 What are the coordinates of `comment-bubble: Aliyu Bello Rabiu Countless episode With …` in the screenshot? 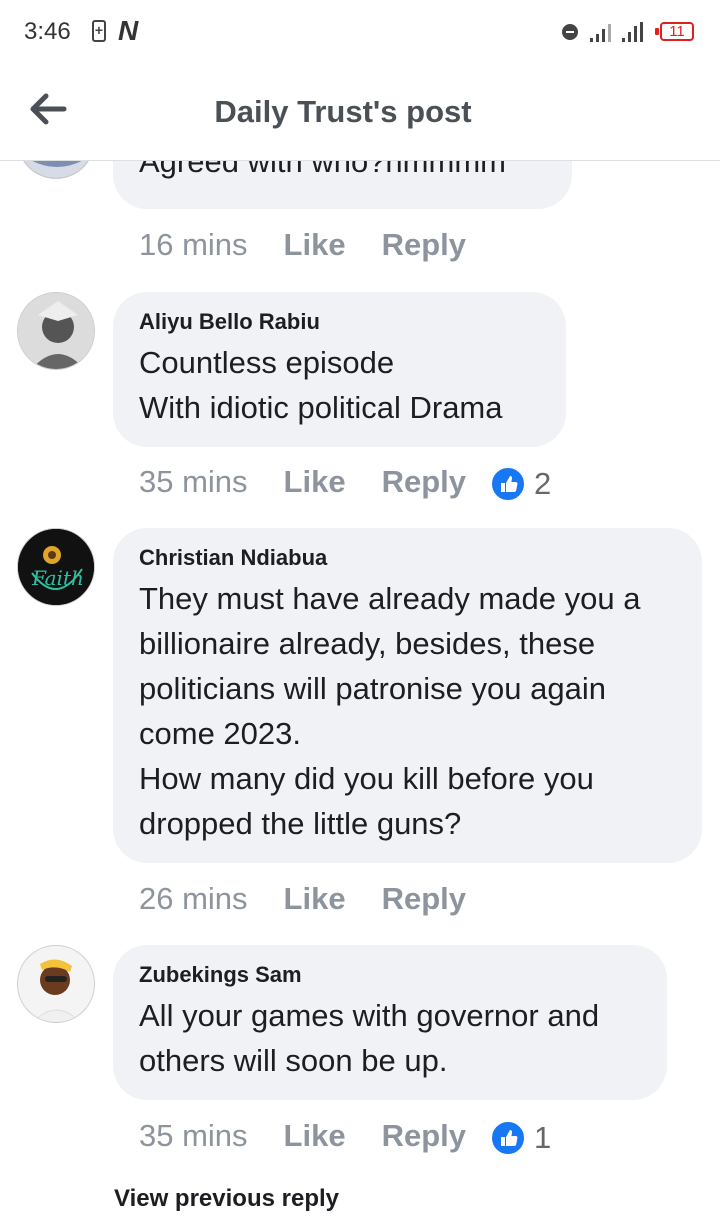 It's located at (339, 369).